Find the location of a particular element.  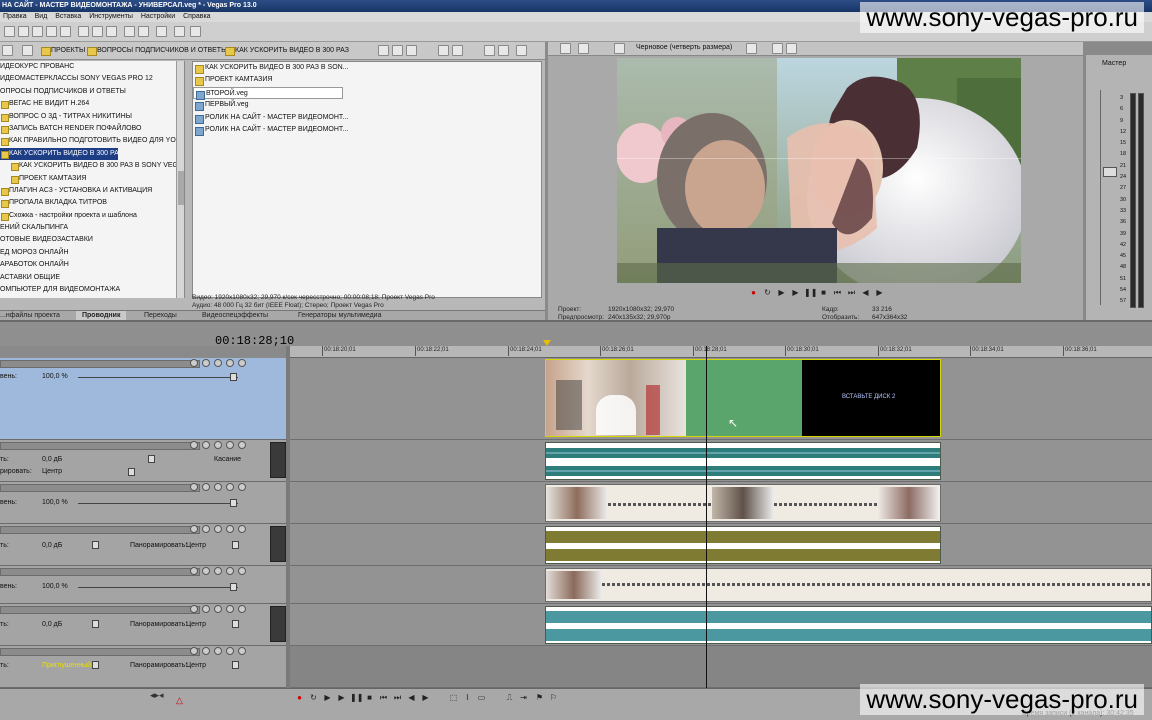

tree-item: ЕНИЙ СКАЛЬПИНГА is located at coordinates (92, 228).